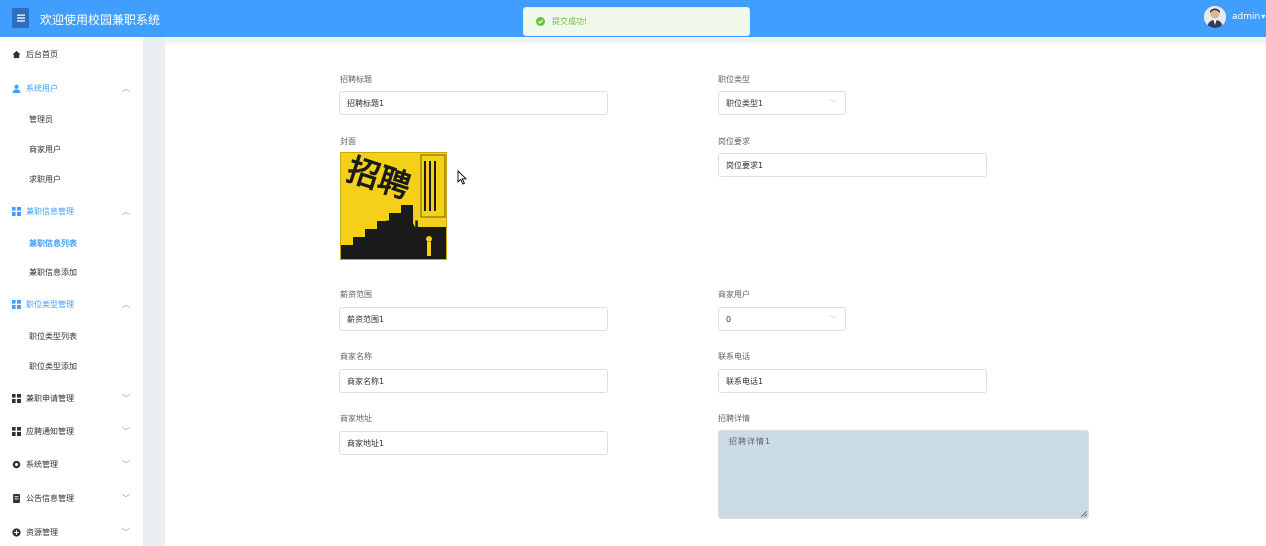 The image size is (1266, 546). Describe the element at coordinates (852, 165) in the screenshot. I see `requirement-input: 岗位要求1` at that location.